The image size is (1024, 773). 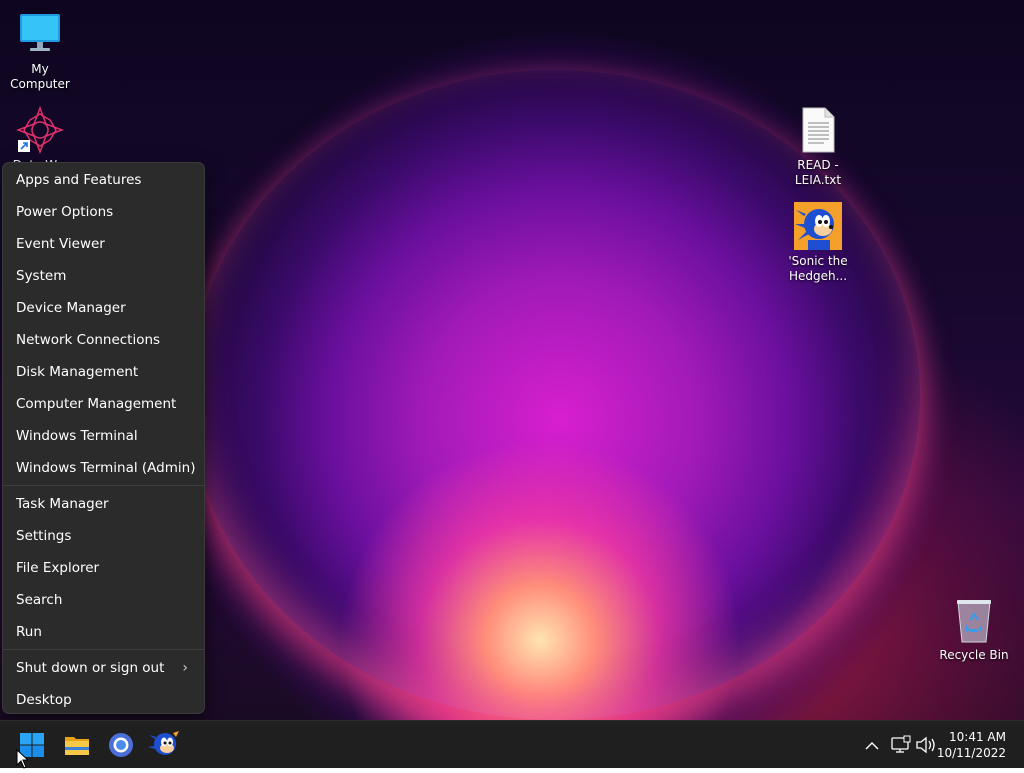 What do you see at coordinates (103, 504) in the screenshot?
I see `menu-item-task-manager: Task Manager` at bounding box center [103, 504].